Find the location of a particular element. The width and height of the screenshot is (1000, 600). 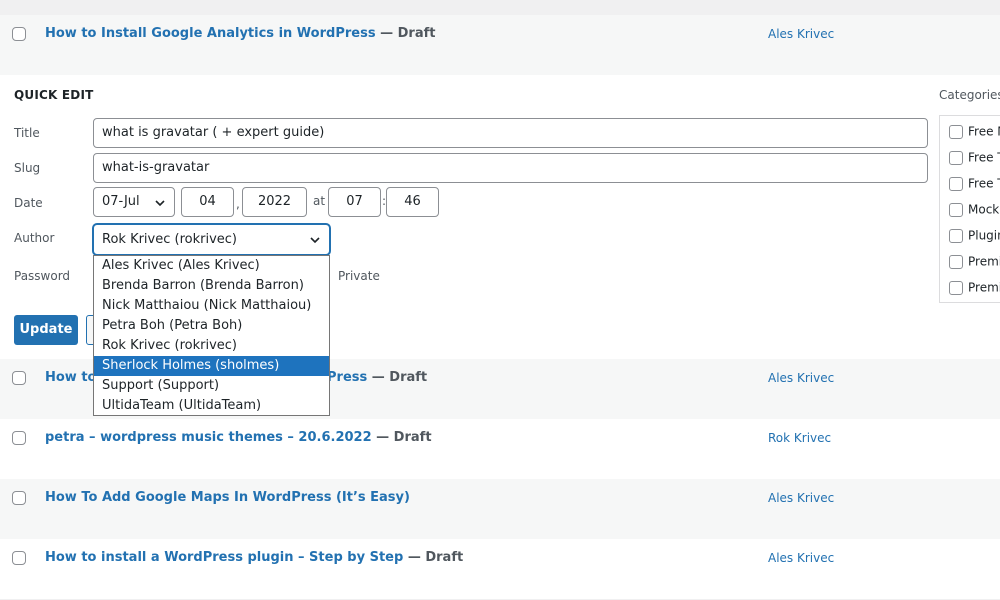

author-label: Author is located at coordinates (34, 238).